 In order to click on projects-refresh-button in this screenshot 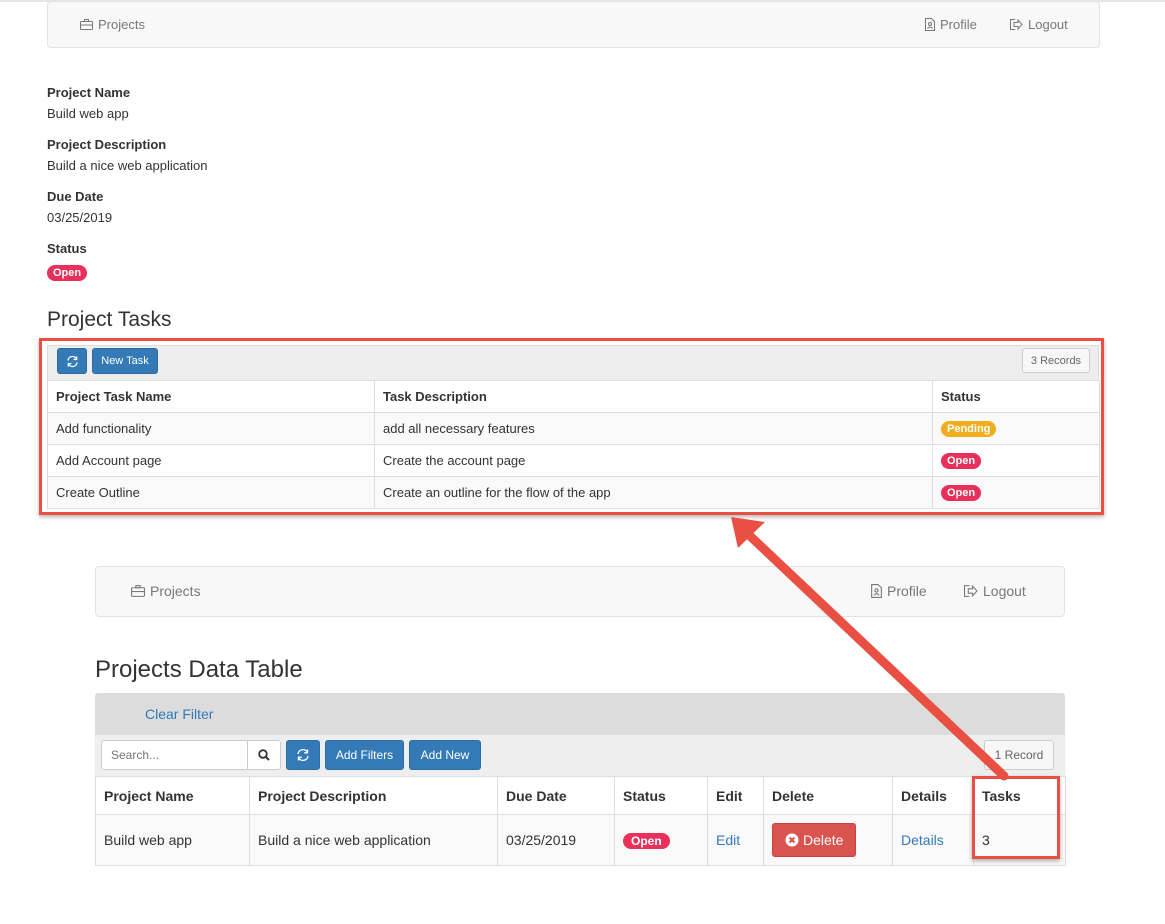, I will do `click(303, 755)`.